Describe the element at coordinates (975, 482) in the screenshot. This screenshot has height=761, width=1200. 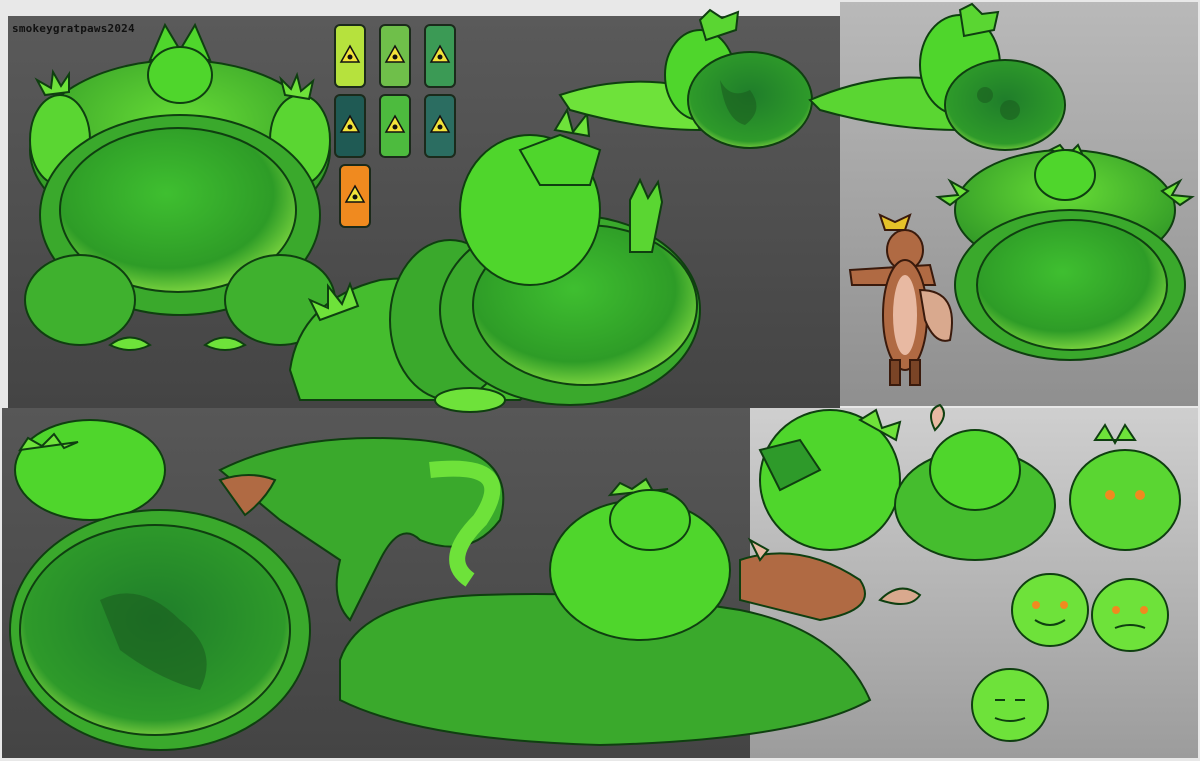
I see `slime-dragon-back-view` at that location.